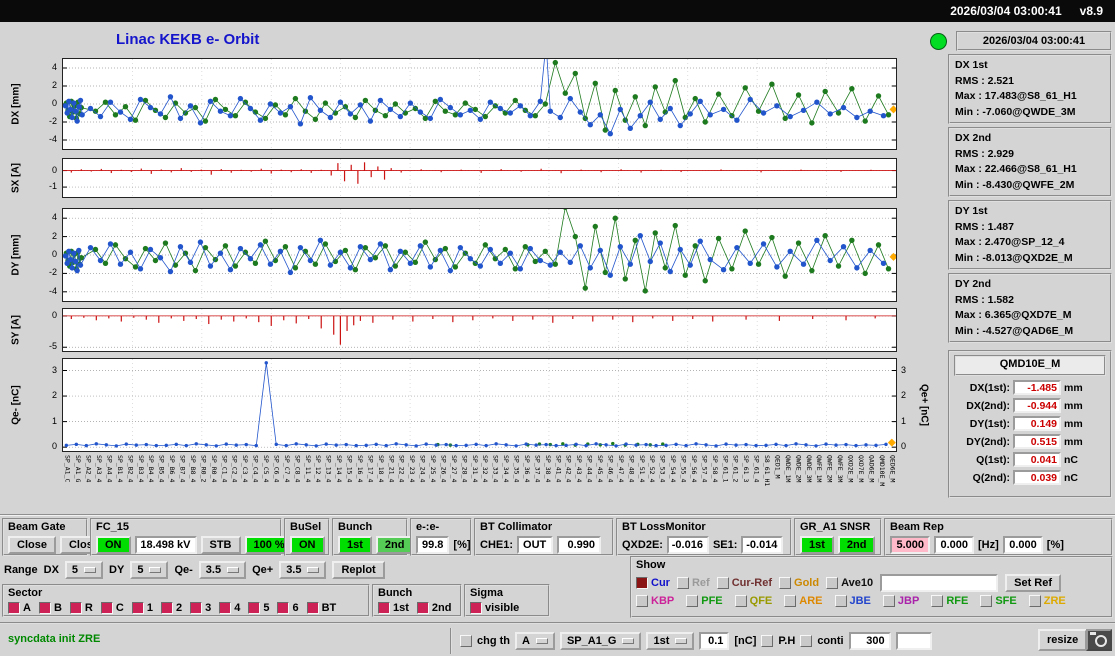 The image size is (1115, 656). What do you see at coordinates (673, 469) in the screenshot?
I see `bpm-label: SP_54_4` at bounding box center [673, 469].